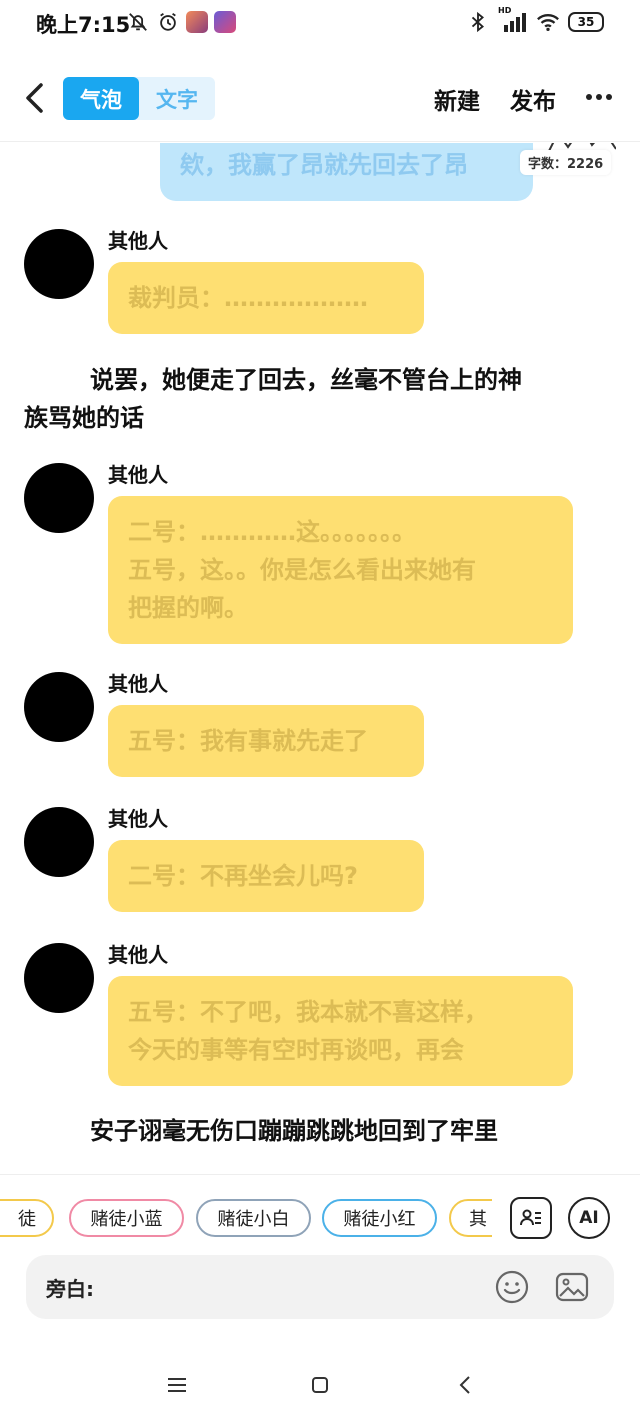  Describe the element at coordinates (320, 24) in the screenshot. I see `status-bar: 晚上7:15 HD 35` at that location.